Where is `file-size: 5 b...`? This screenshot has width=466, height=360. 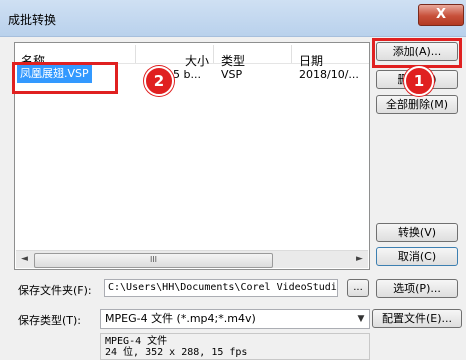 file-size: 5 b... is located at coordinates (187, 74).